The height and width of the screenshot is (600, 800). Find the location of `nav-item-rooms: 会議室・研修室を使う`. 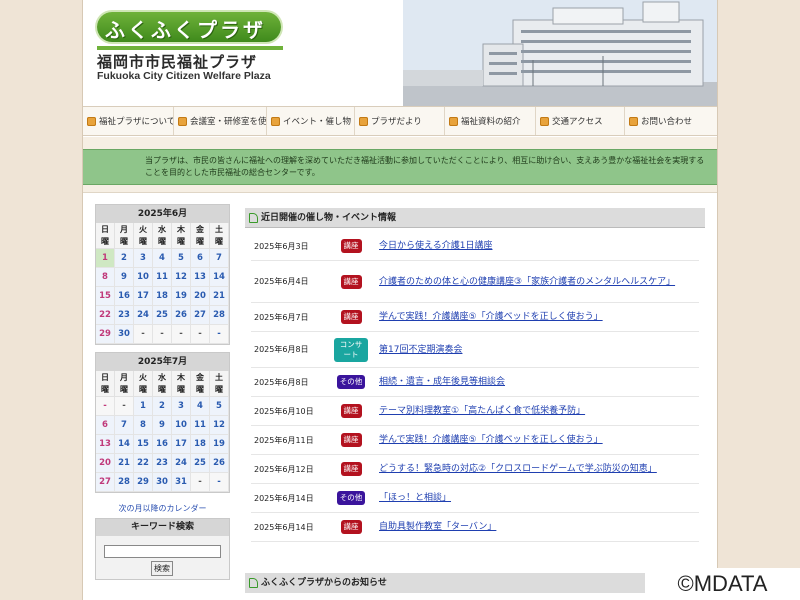

nav-item-rooms: 会議室・研修室を使う is located at coordinates (220, 121).